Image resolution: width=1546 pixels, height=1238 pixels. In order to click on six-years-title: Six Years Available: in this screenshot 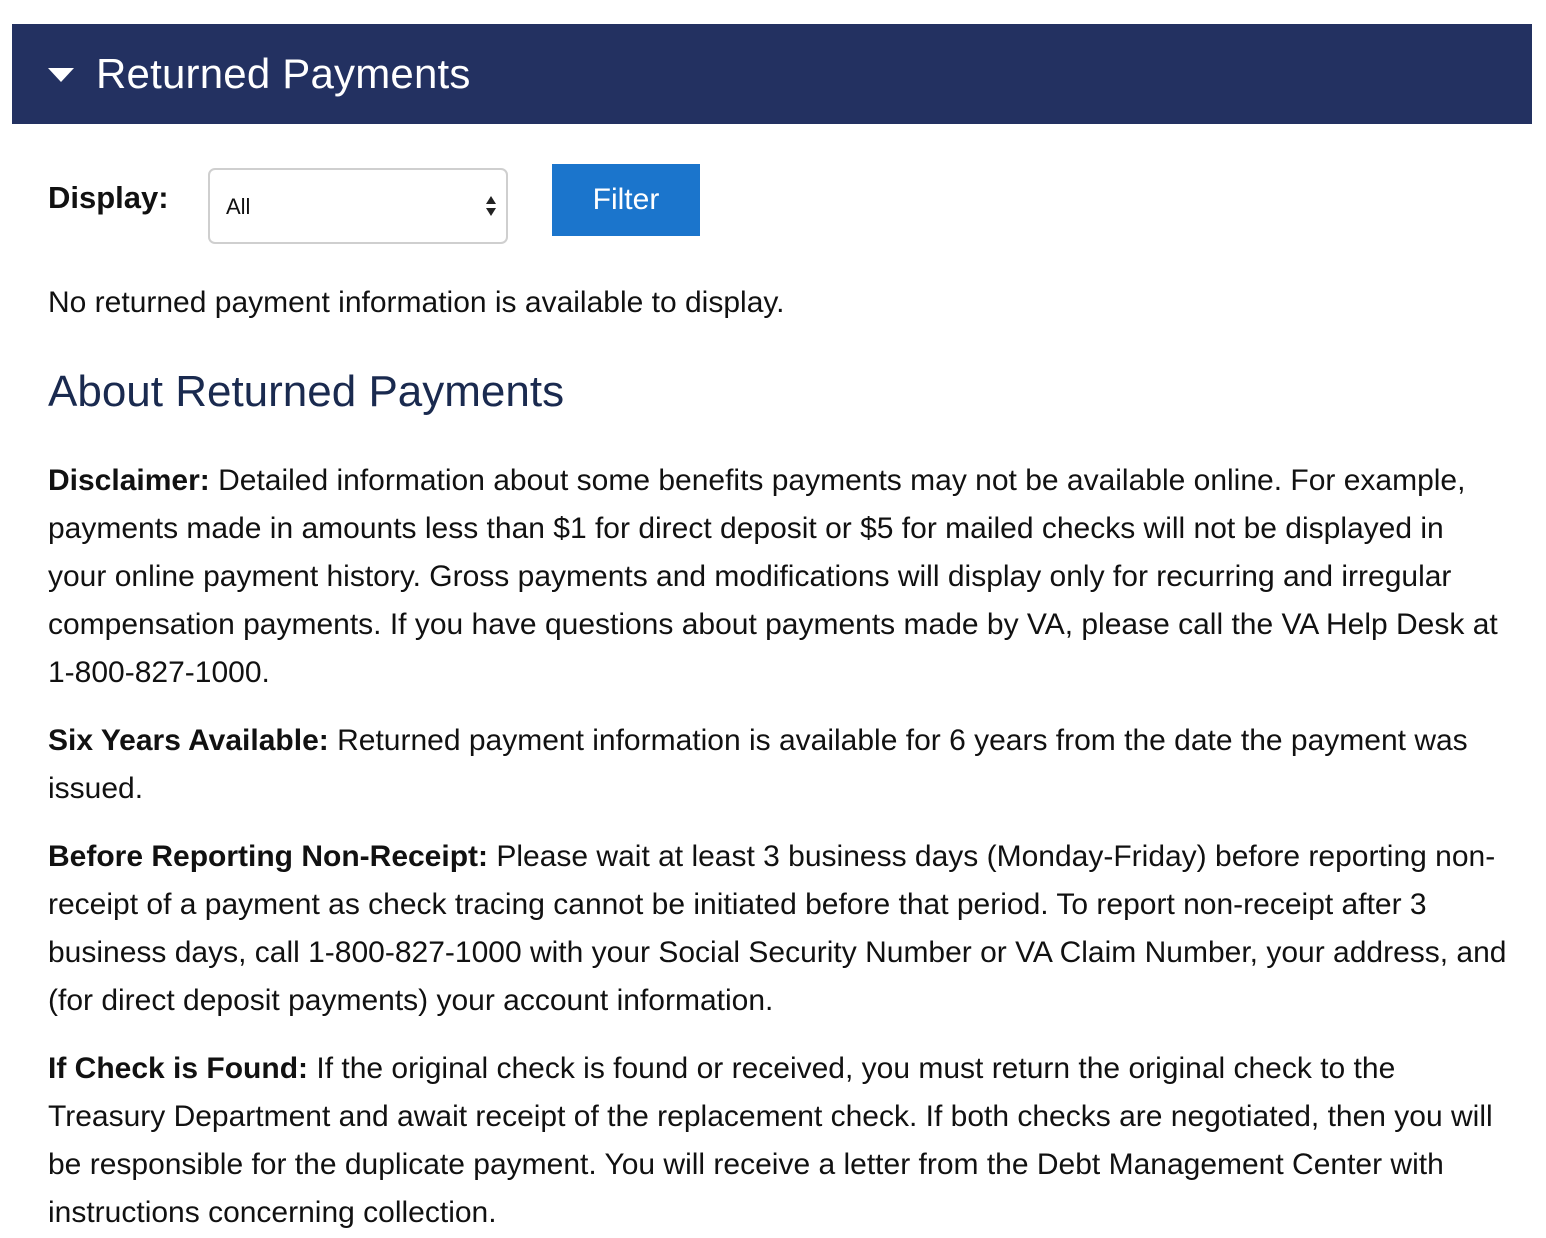, I will do `click(188, 740)`.